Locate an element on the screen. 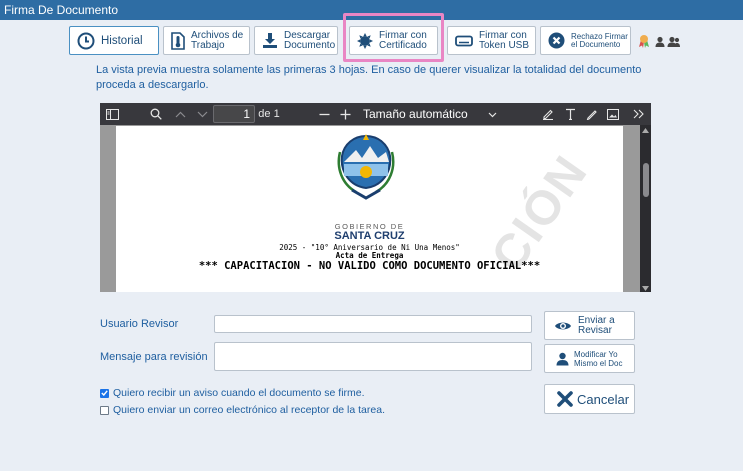 This screenshot has height=471, width=743. sidebar-toggle-icon is located at coordinates (112, 114).